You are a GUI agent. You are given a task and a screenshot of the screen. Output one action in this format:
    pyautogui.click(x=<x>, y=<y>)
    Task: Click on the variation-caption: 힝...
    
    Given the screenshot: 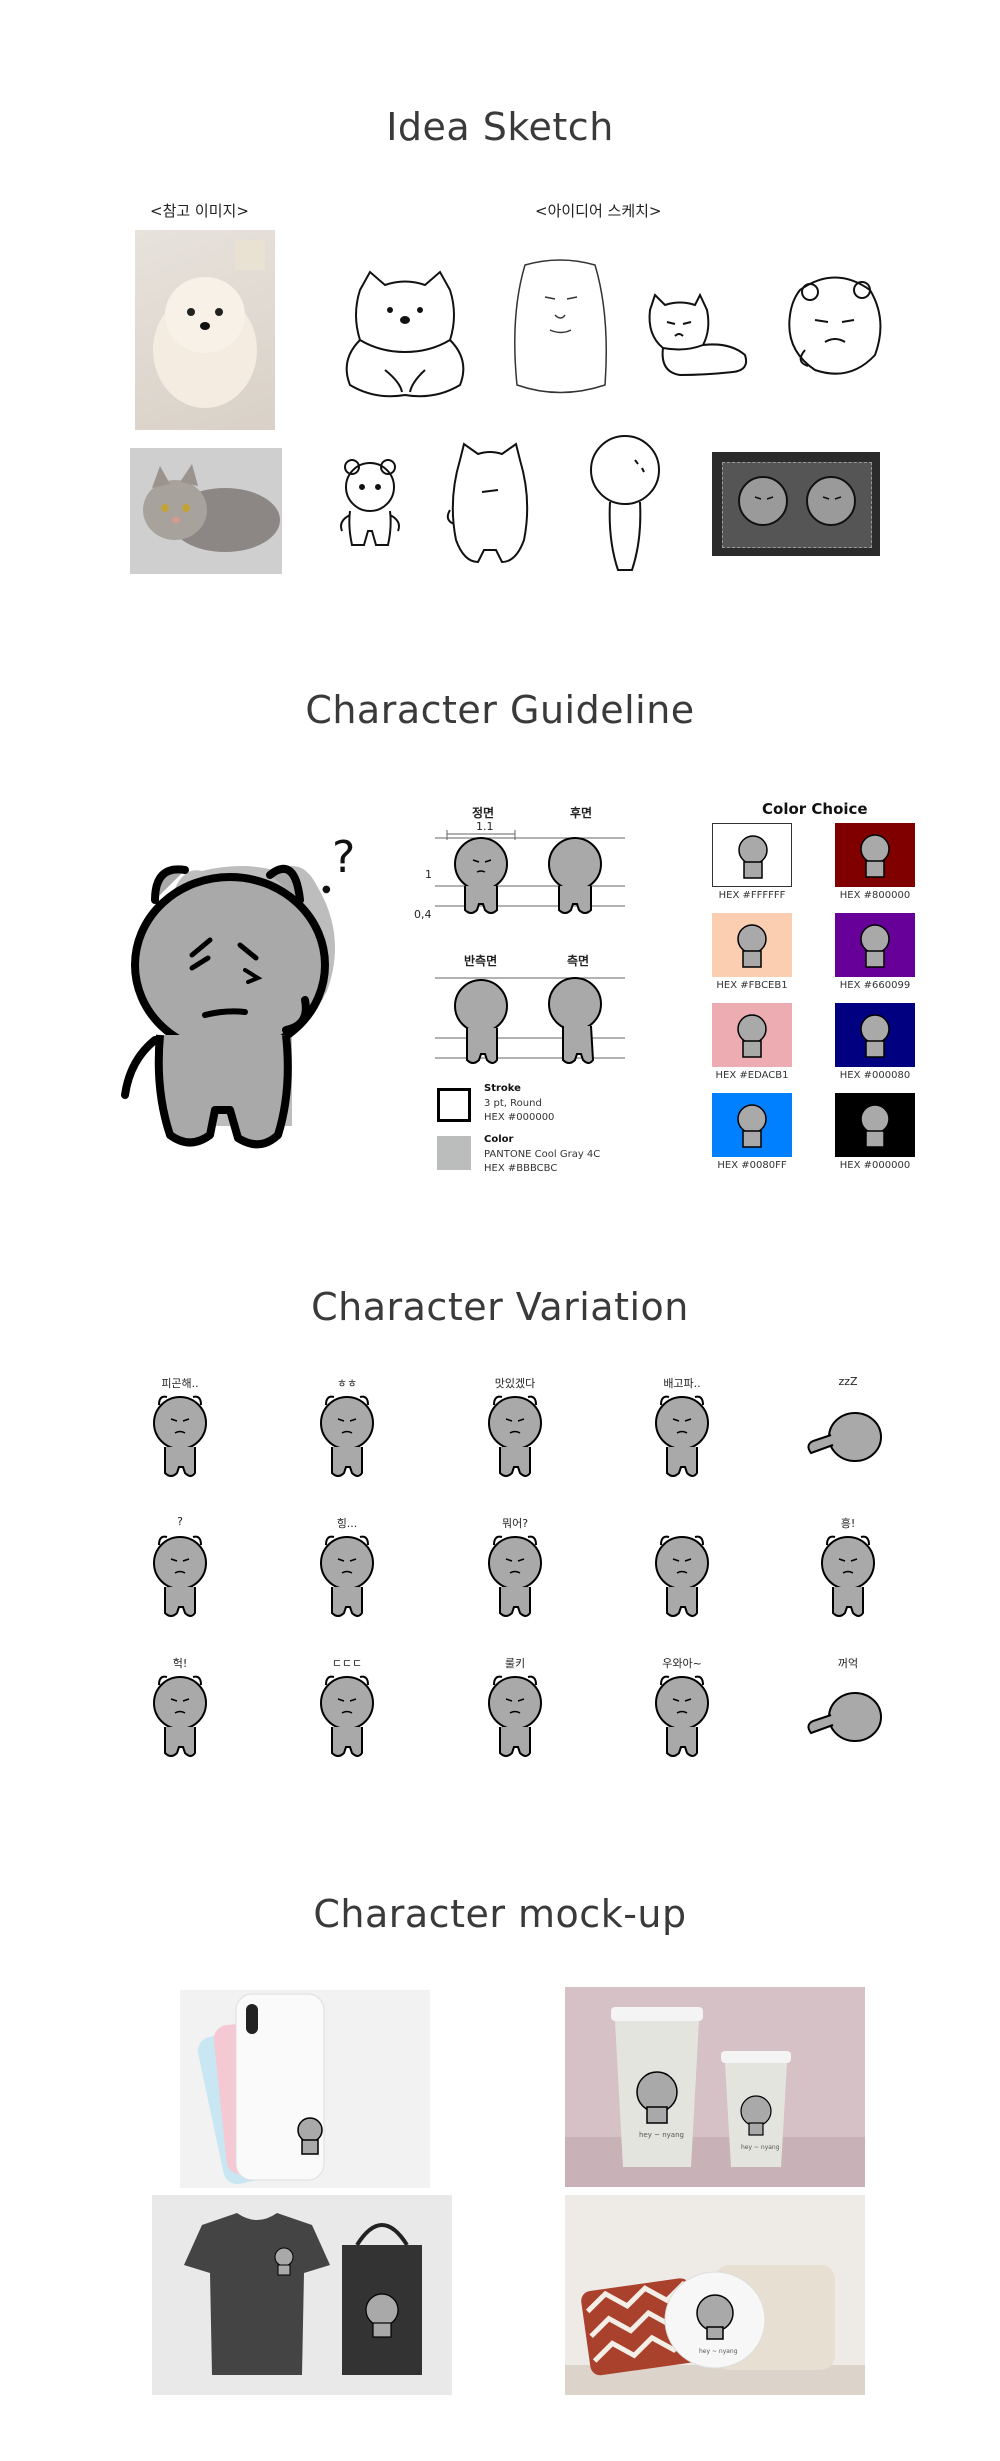 What is the action you would take?
    pyautogui.click(x=347, y=1523)
    